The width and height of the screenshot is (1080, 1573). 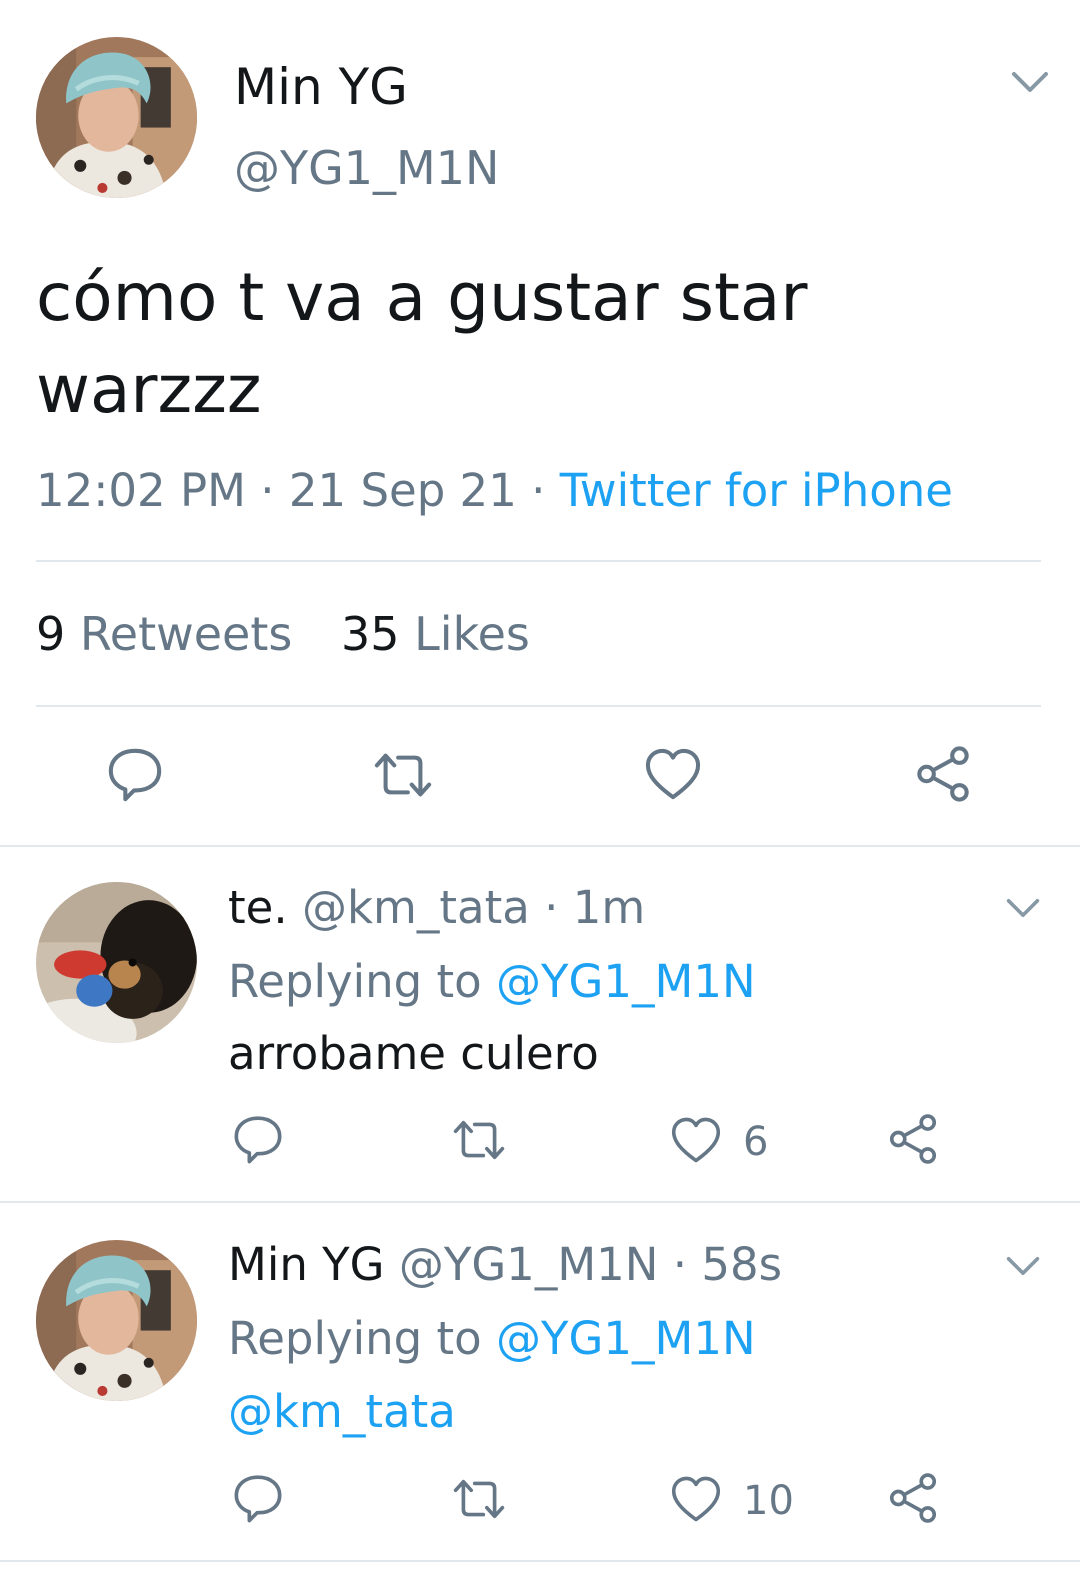 I want to click on tweet-text-line1: cómo t va a gustar star, so click(x=422, y=297).